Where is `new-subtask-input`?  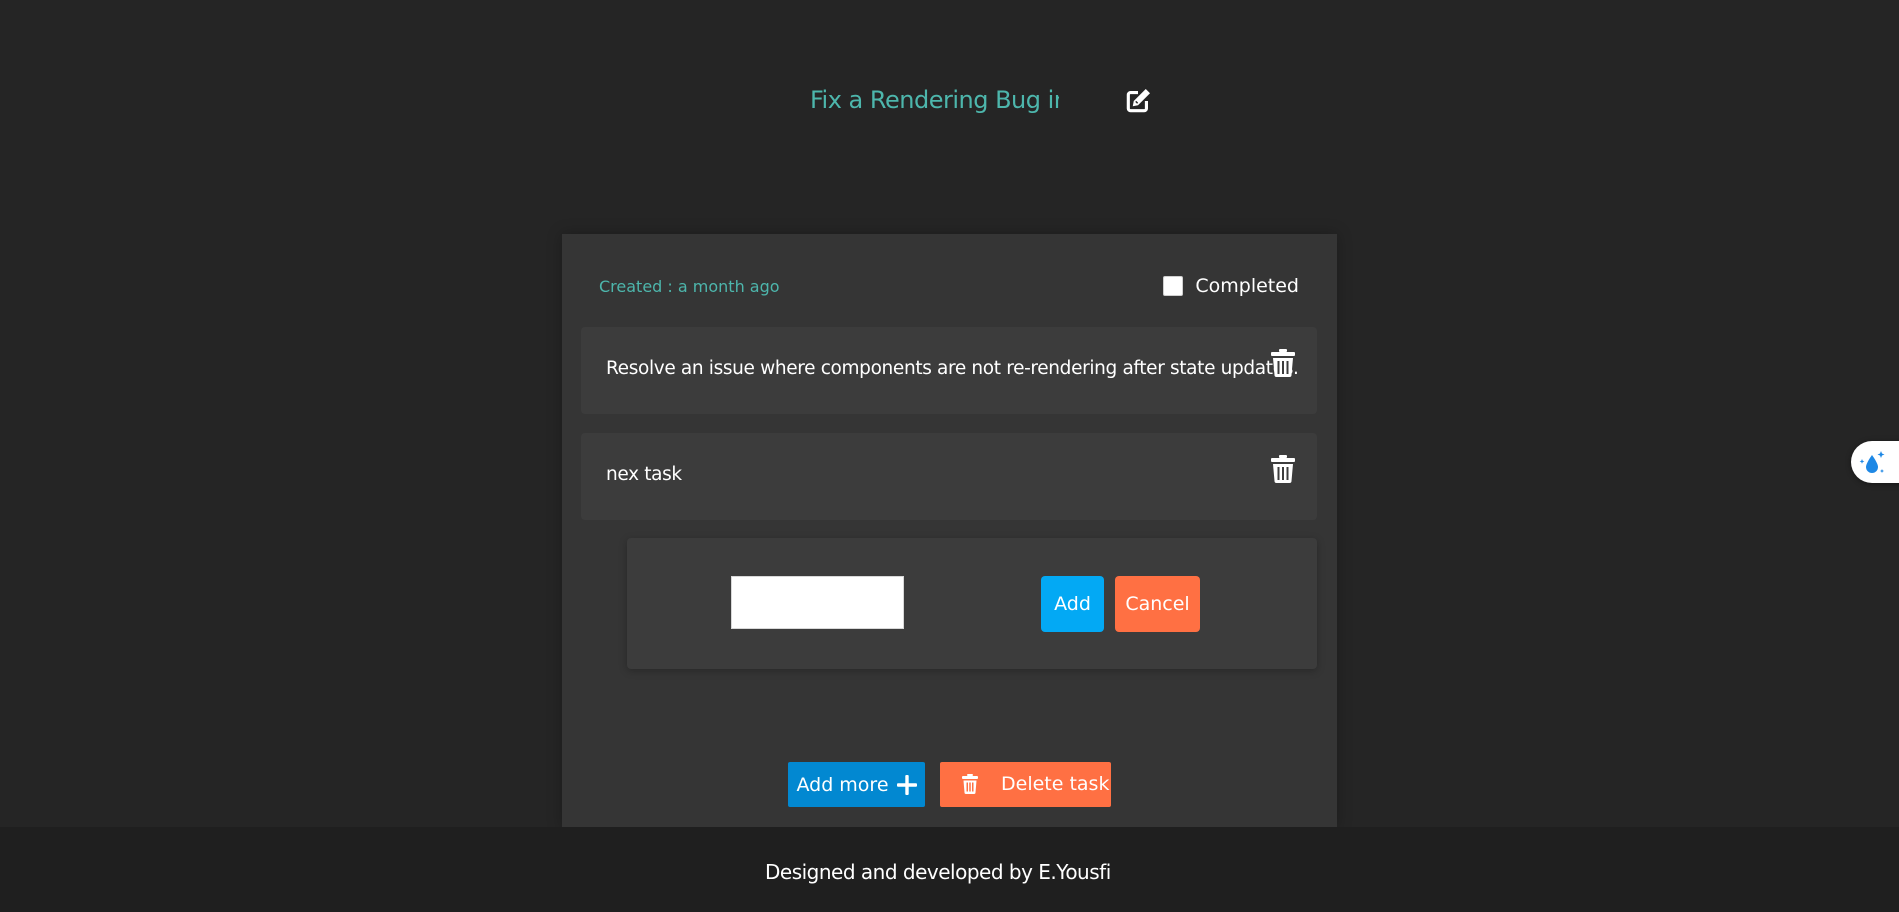
new-subtask-input is located at coordinates (817, 602).